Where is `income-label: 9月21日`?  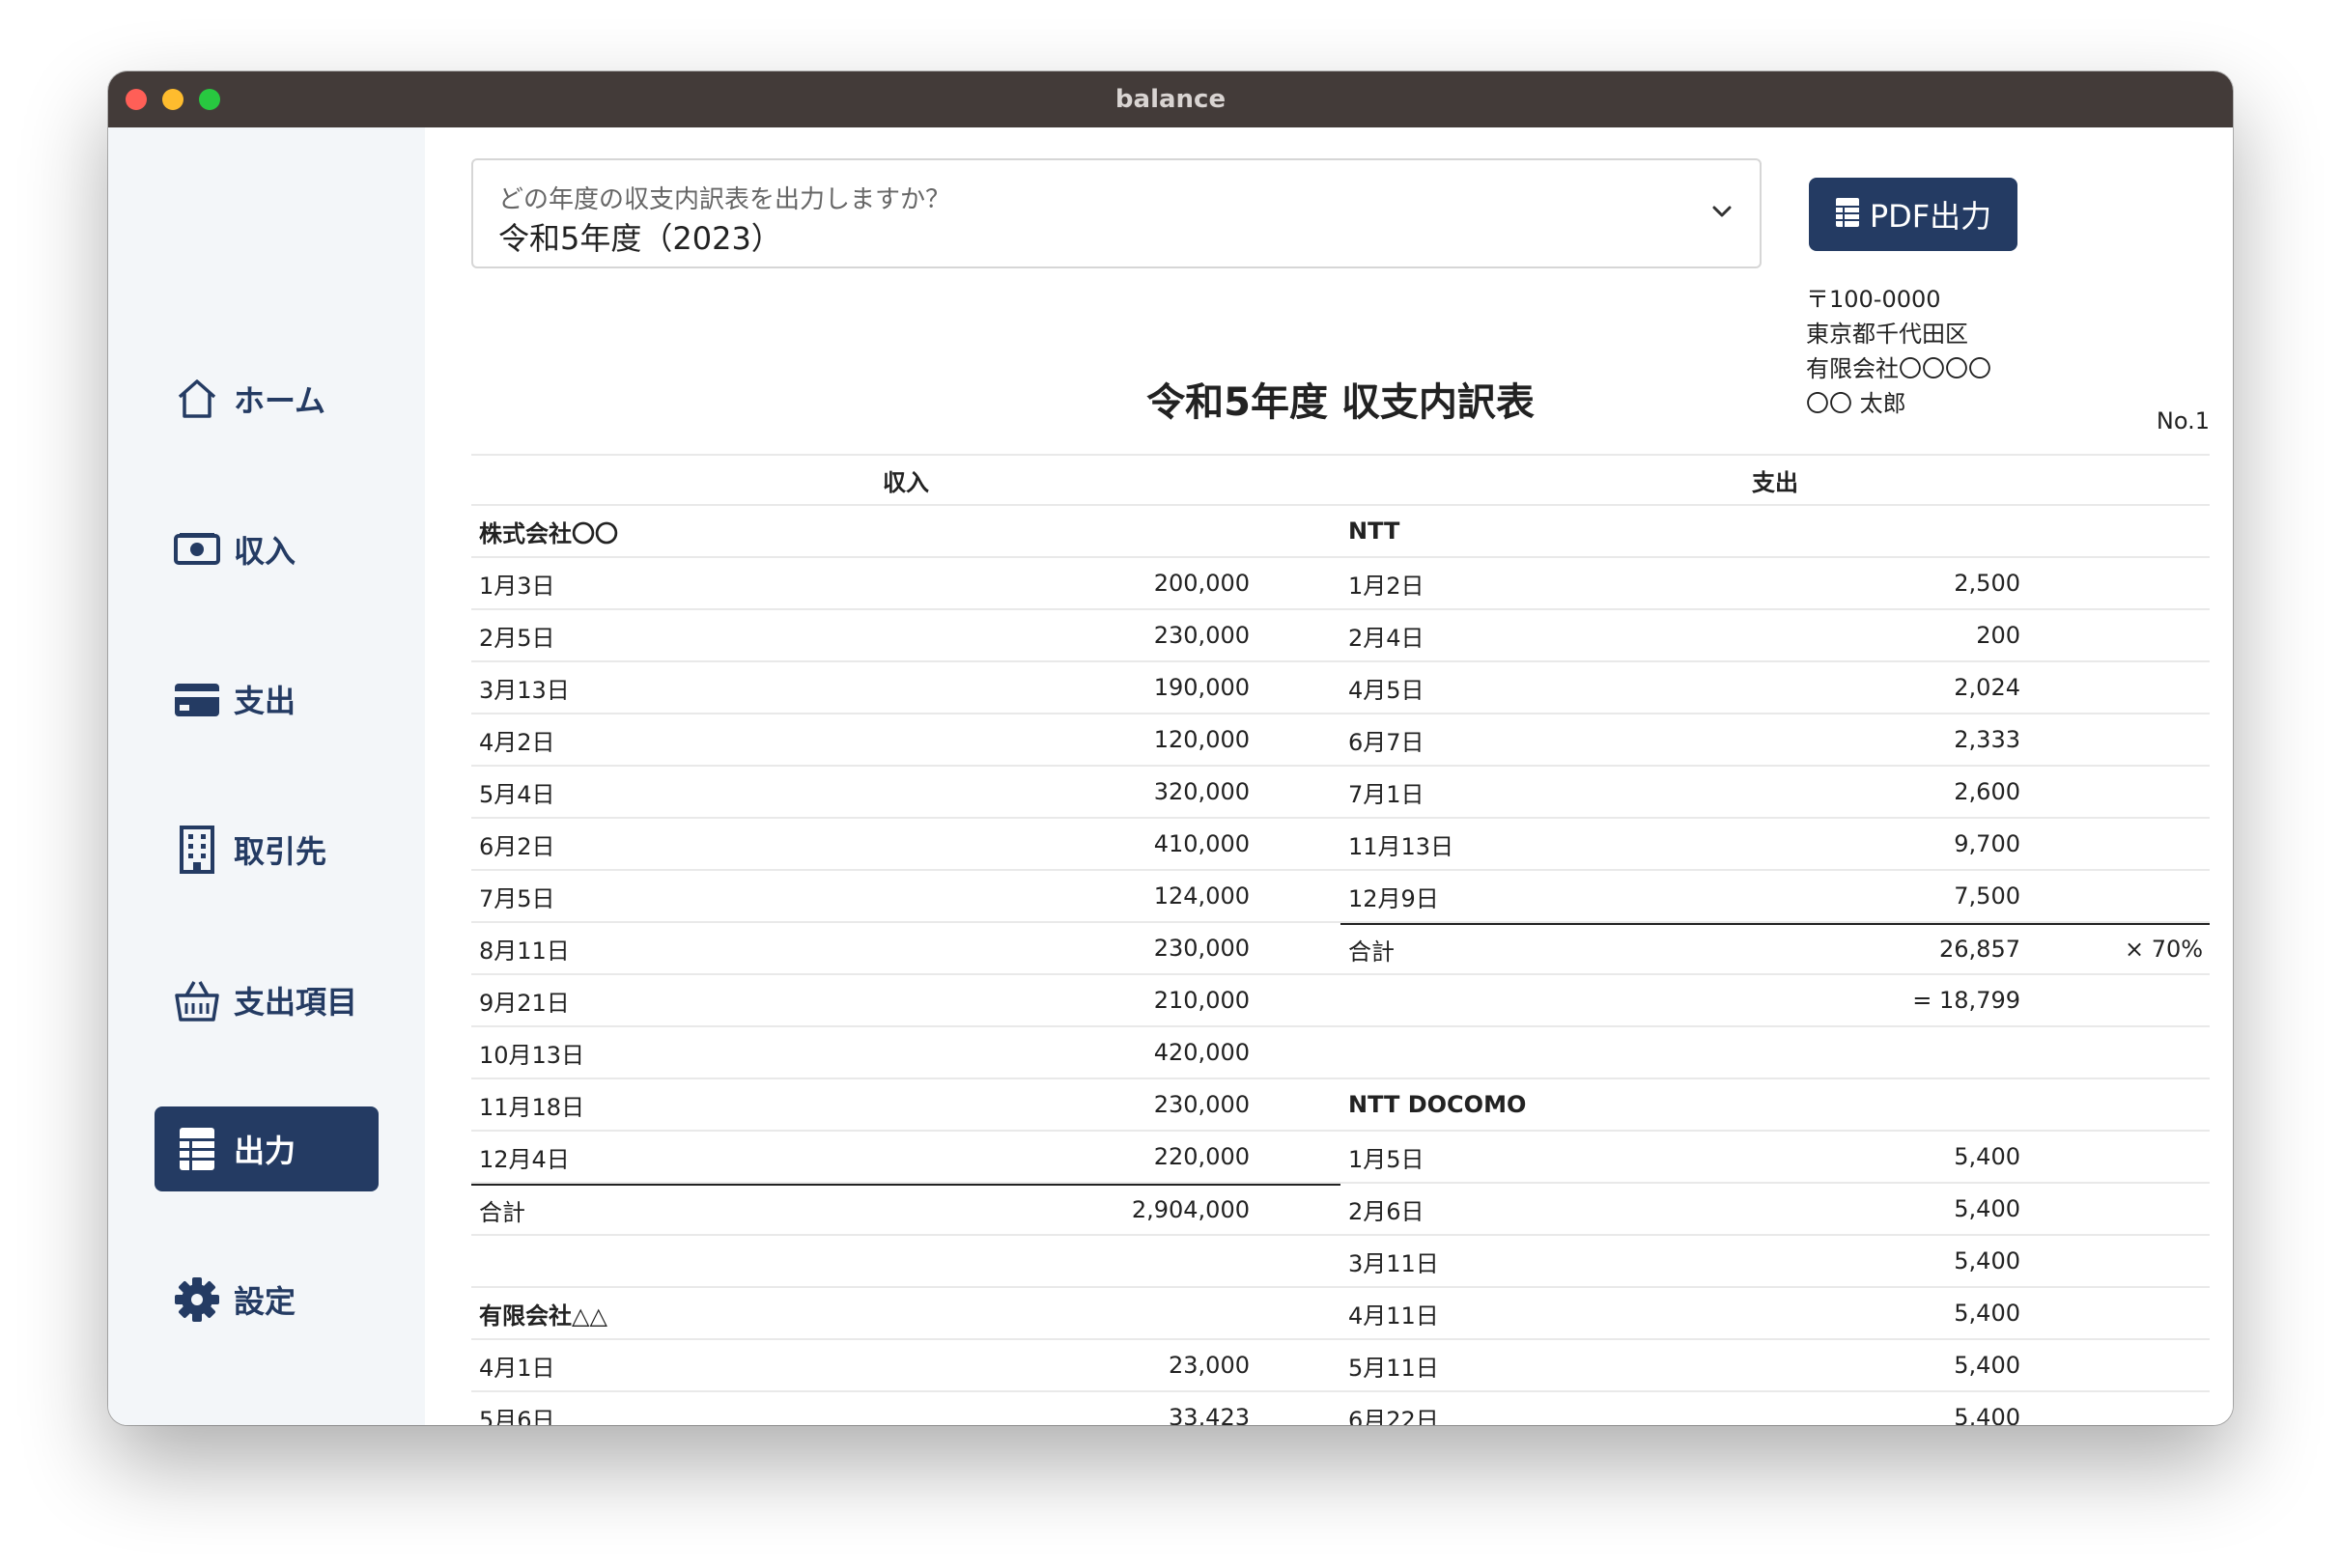
income-label: 9月21日 is located at coordinates (524, 1003).